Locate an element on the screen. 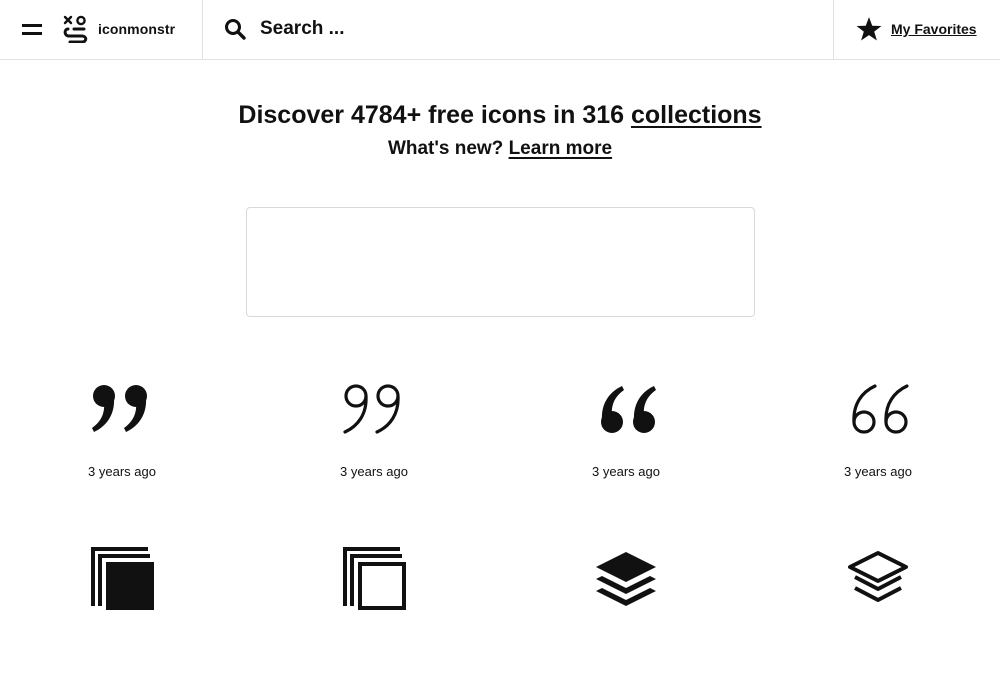 The height and width of the screenshot is (676, 1000). layers-outline-icon is located at coordinates (878, 576).